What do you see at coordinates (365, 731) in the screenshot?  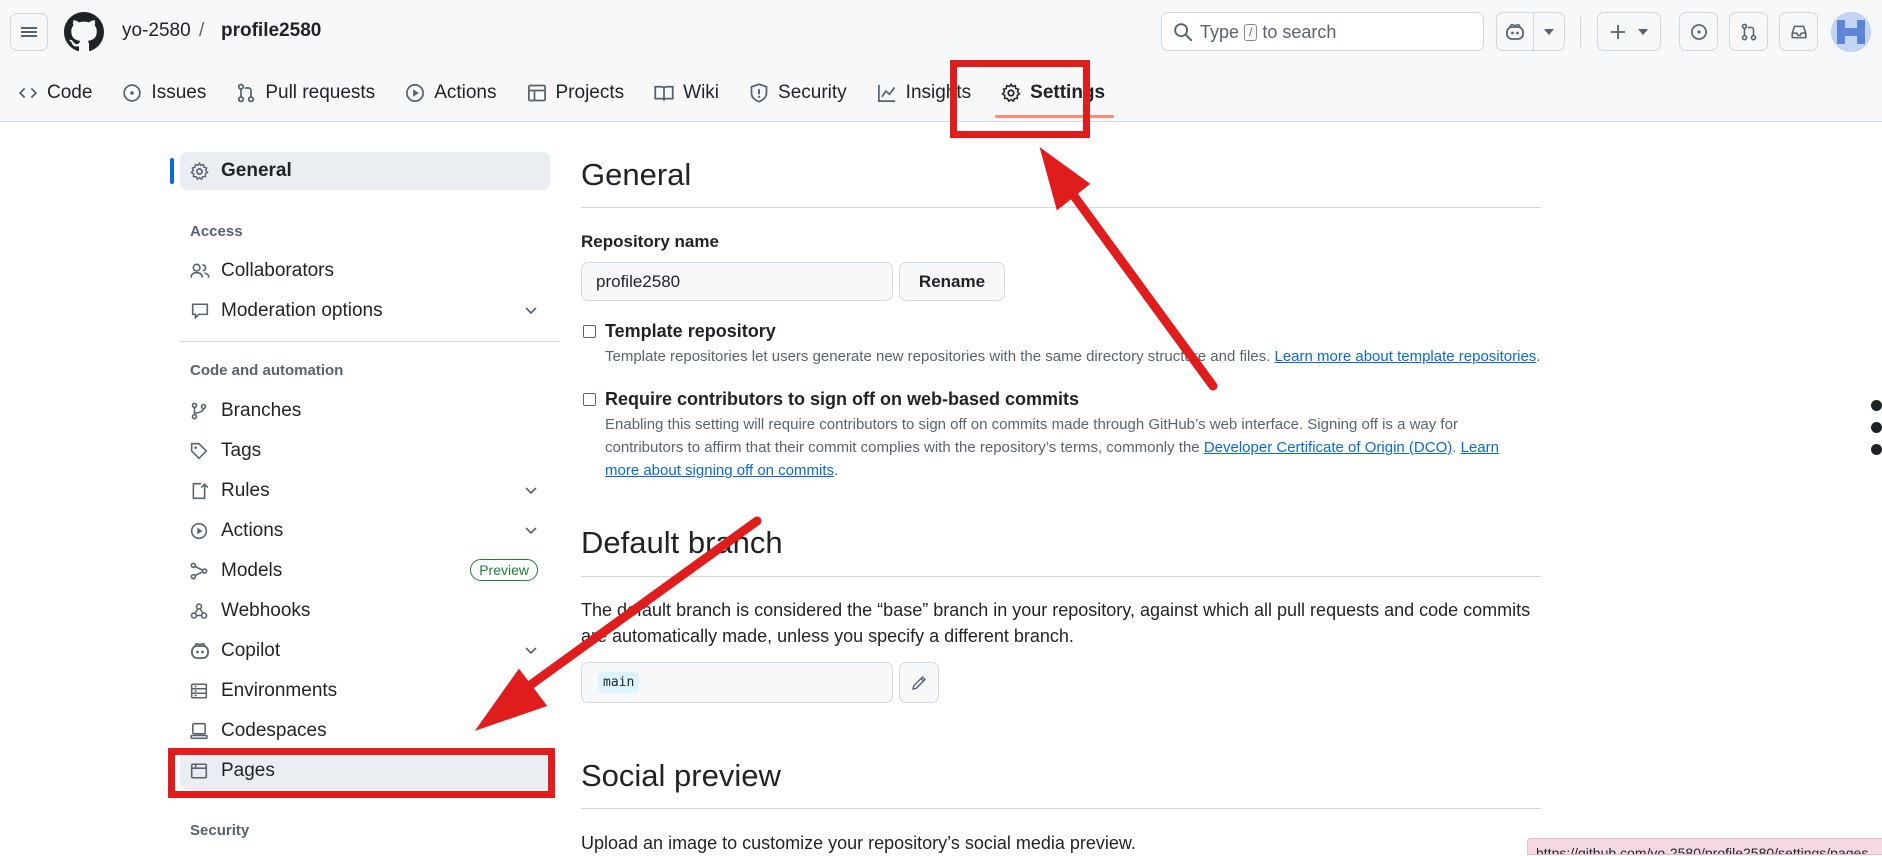 I see `sidebar-item-codespaces: Codespaces` at bounding box center [365, 731].